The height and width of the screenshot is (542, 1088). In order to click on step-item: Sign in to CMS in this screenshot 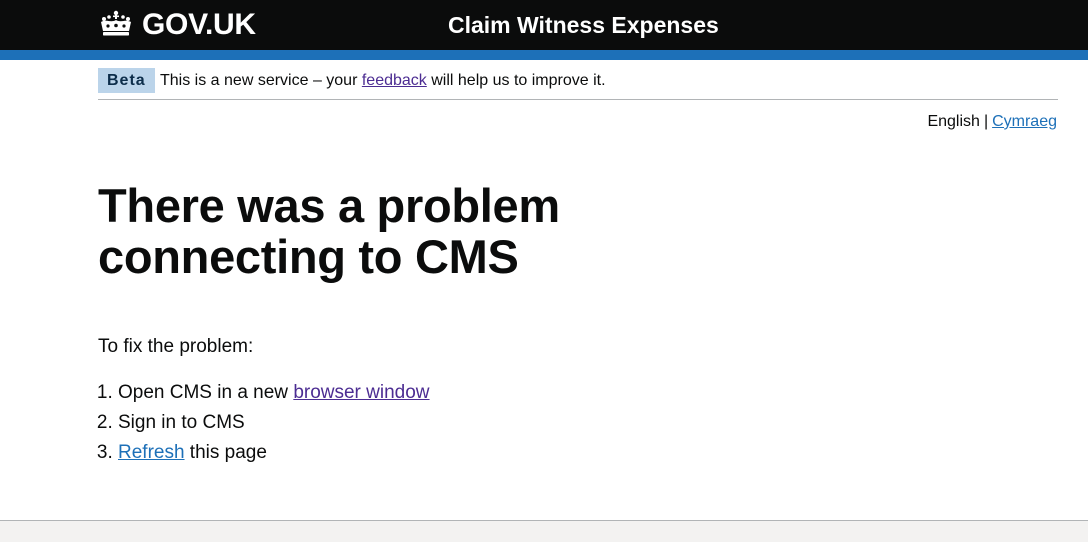, I will do `click(558, 423)`.